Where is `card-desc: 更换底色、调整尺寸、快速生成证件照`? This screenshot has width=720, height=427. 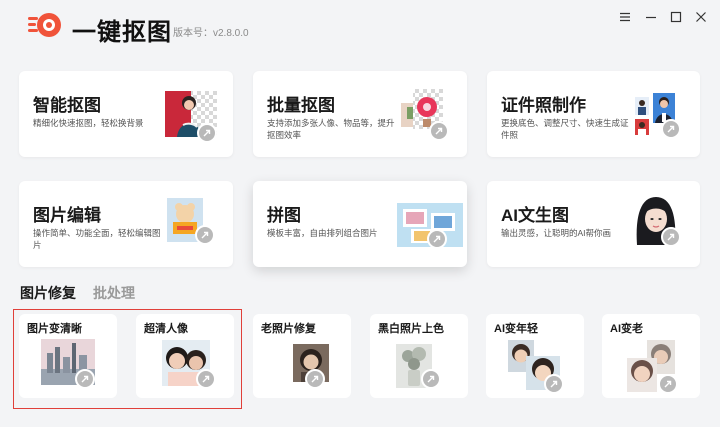
card-desc: 更换底色、调整尺寸、快速生成证件照 is located at coordinates (565, 129).